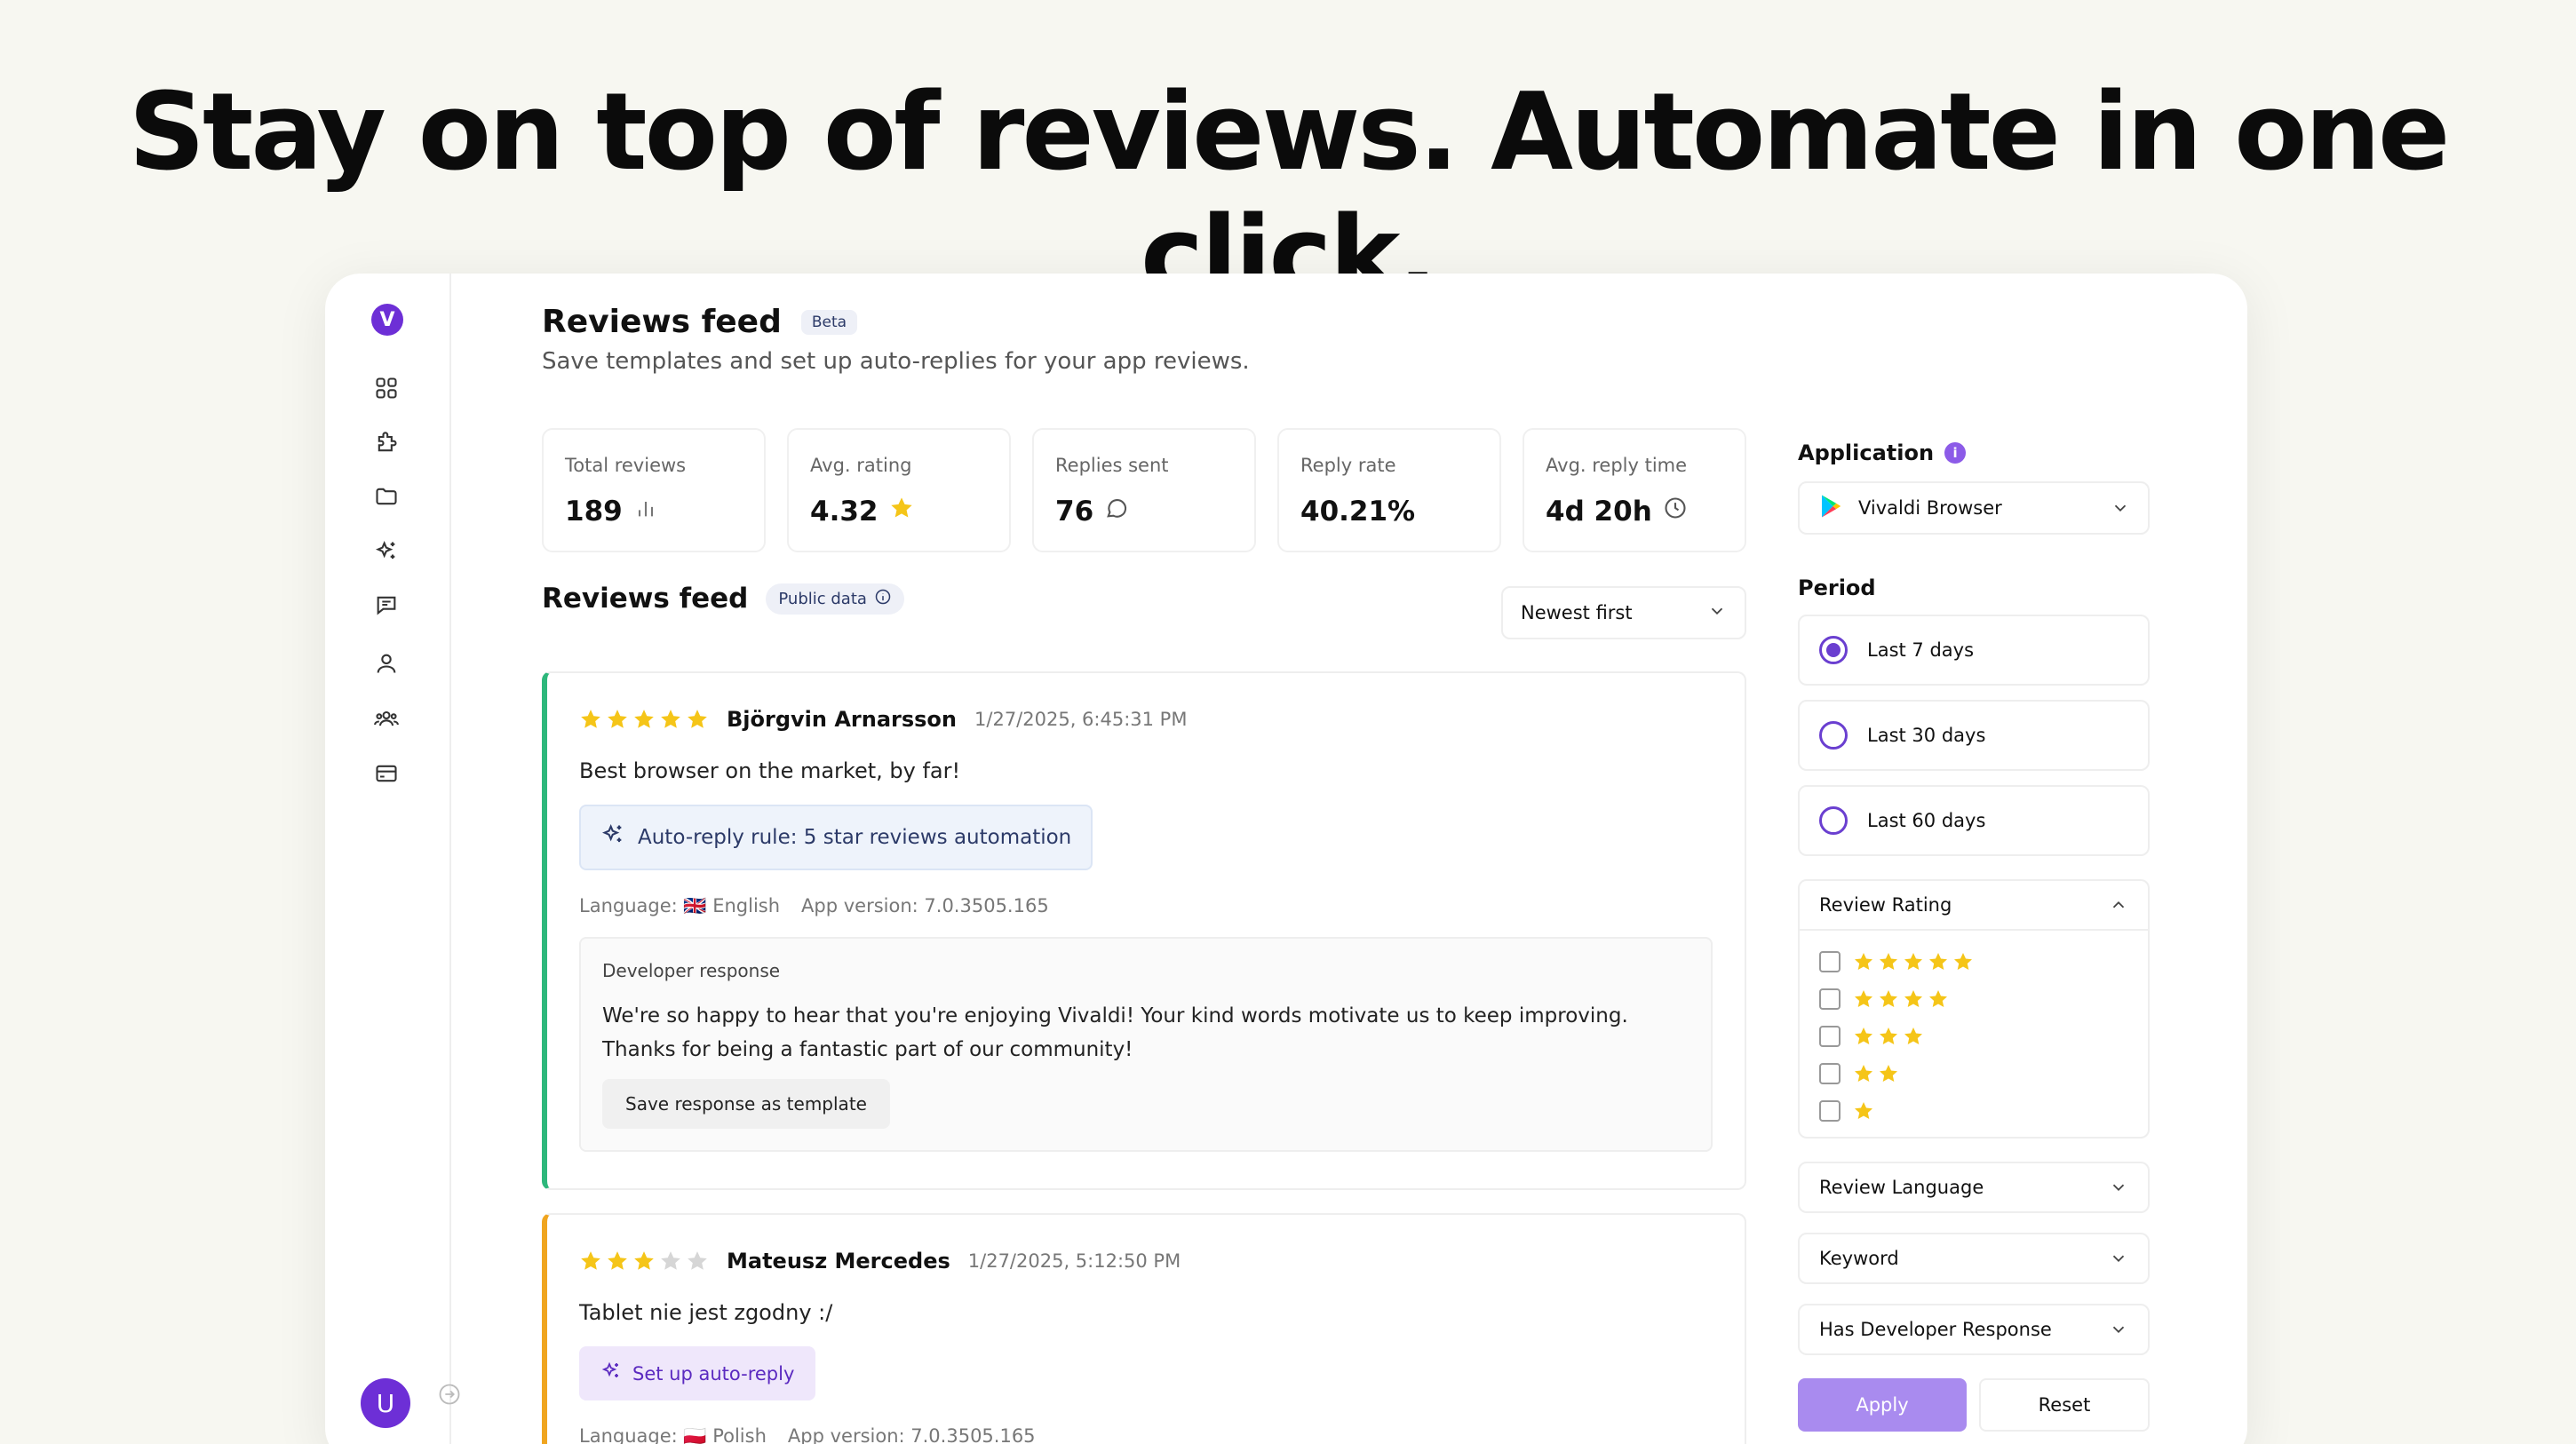  I want to click on sidebar: V U, so click(388, 859).